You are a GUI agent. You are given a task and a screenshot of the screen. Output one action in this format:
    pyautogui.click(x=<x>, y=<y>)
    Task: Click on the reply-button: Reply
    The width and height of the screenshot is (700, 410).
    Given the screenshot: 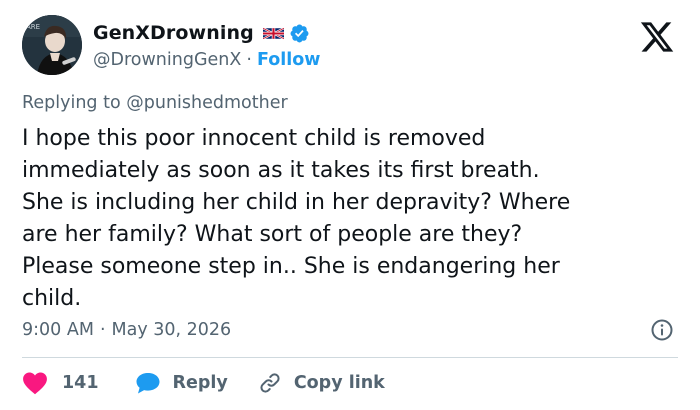 What is the action you would take?
    pyautogui.click(x=181, y=383)
    